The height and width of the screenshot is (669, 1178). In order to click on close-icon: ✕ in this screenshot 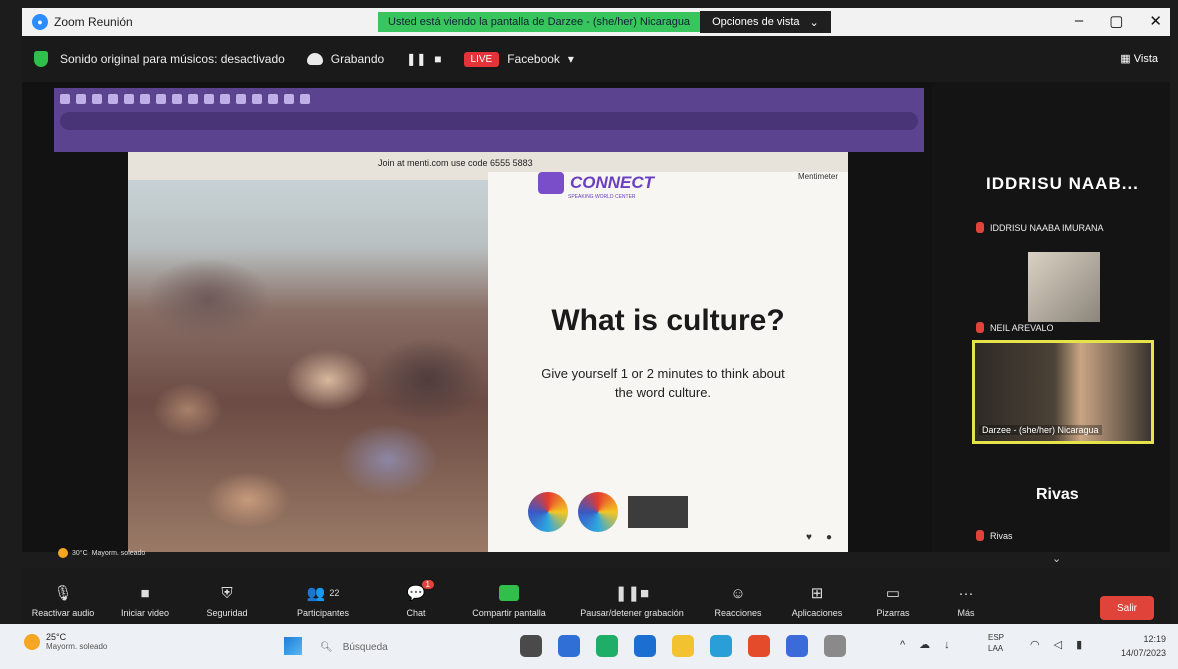, I will do `click(1155, 21)`.